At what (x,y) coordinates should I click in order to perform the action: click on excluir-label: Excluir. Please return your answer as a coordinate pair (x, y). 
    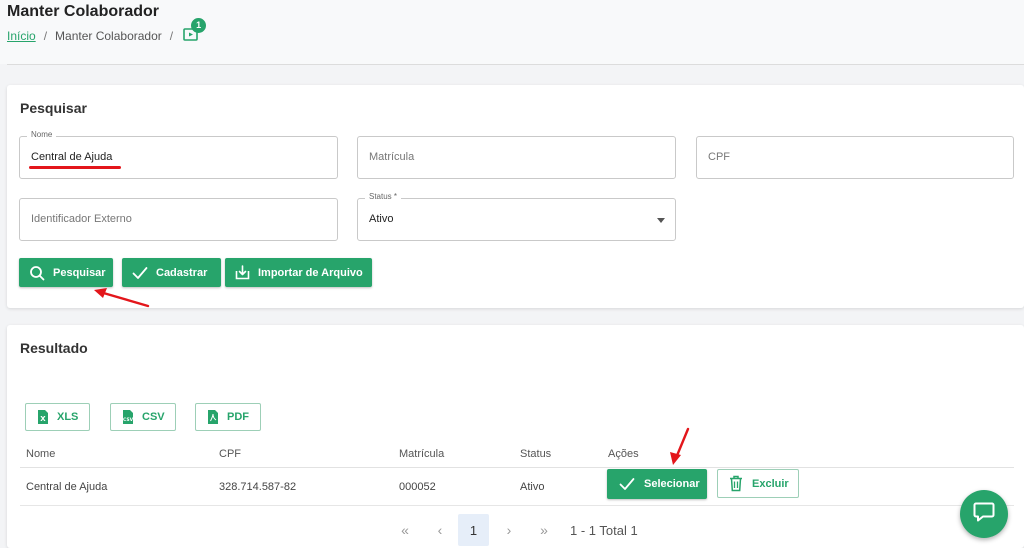
    Looking at the image, I should click on (770, 483).